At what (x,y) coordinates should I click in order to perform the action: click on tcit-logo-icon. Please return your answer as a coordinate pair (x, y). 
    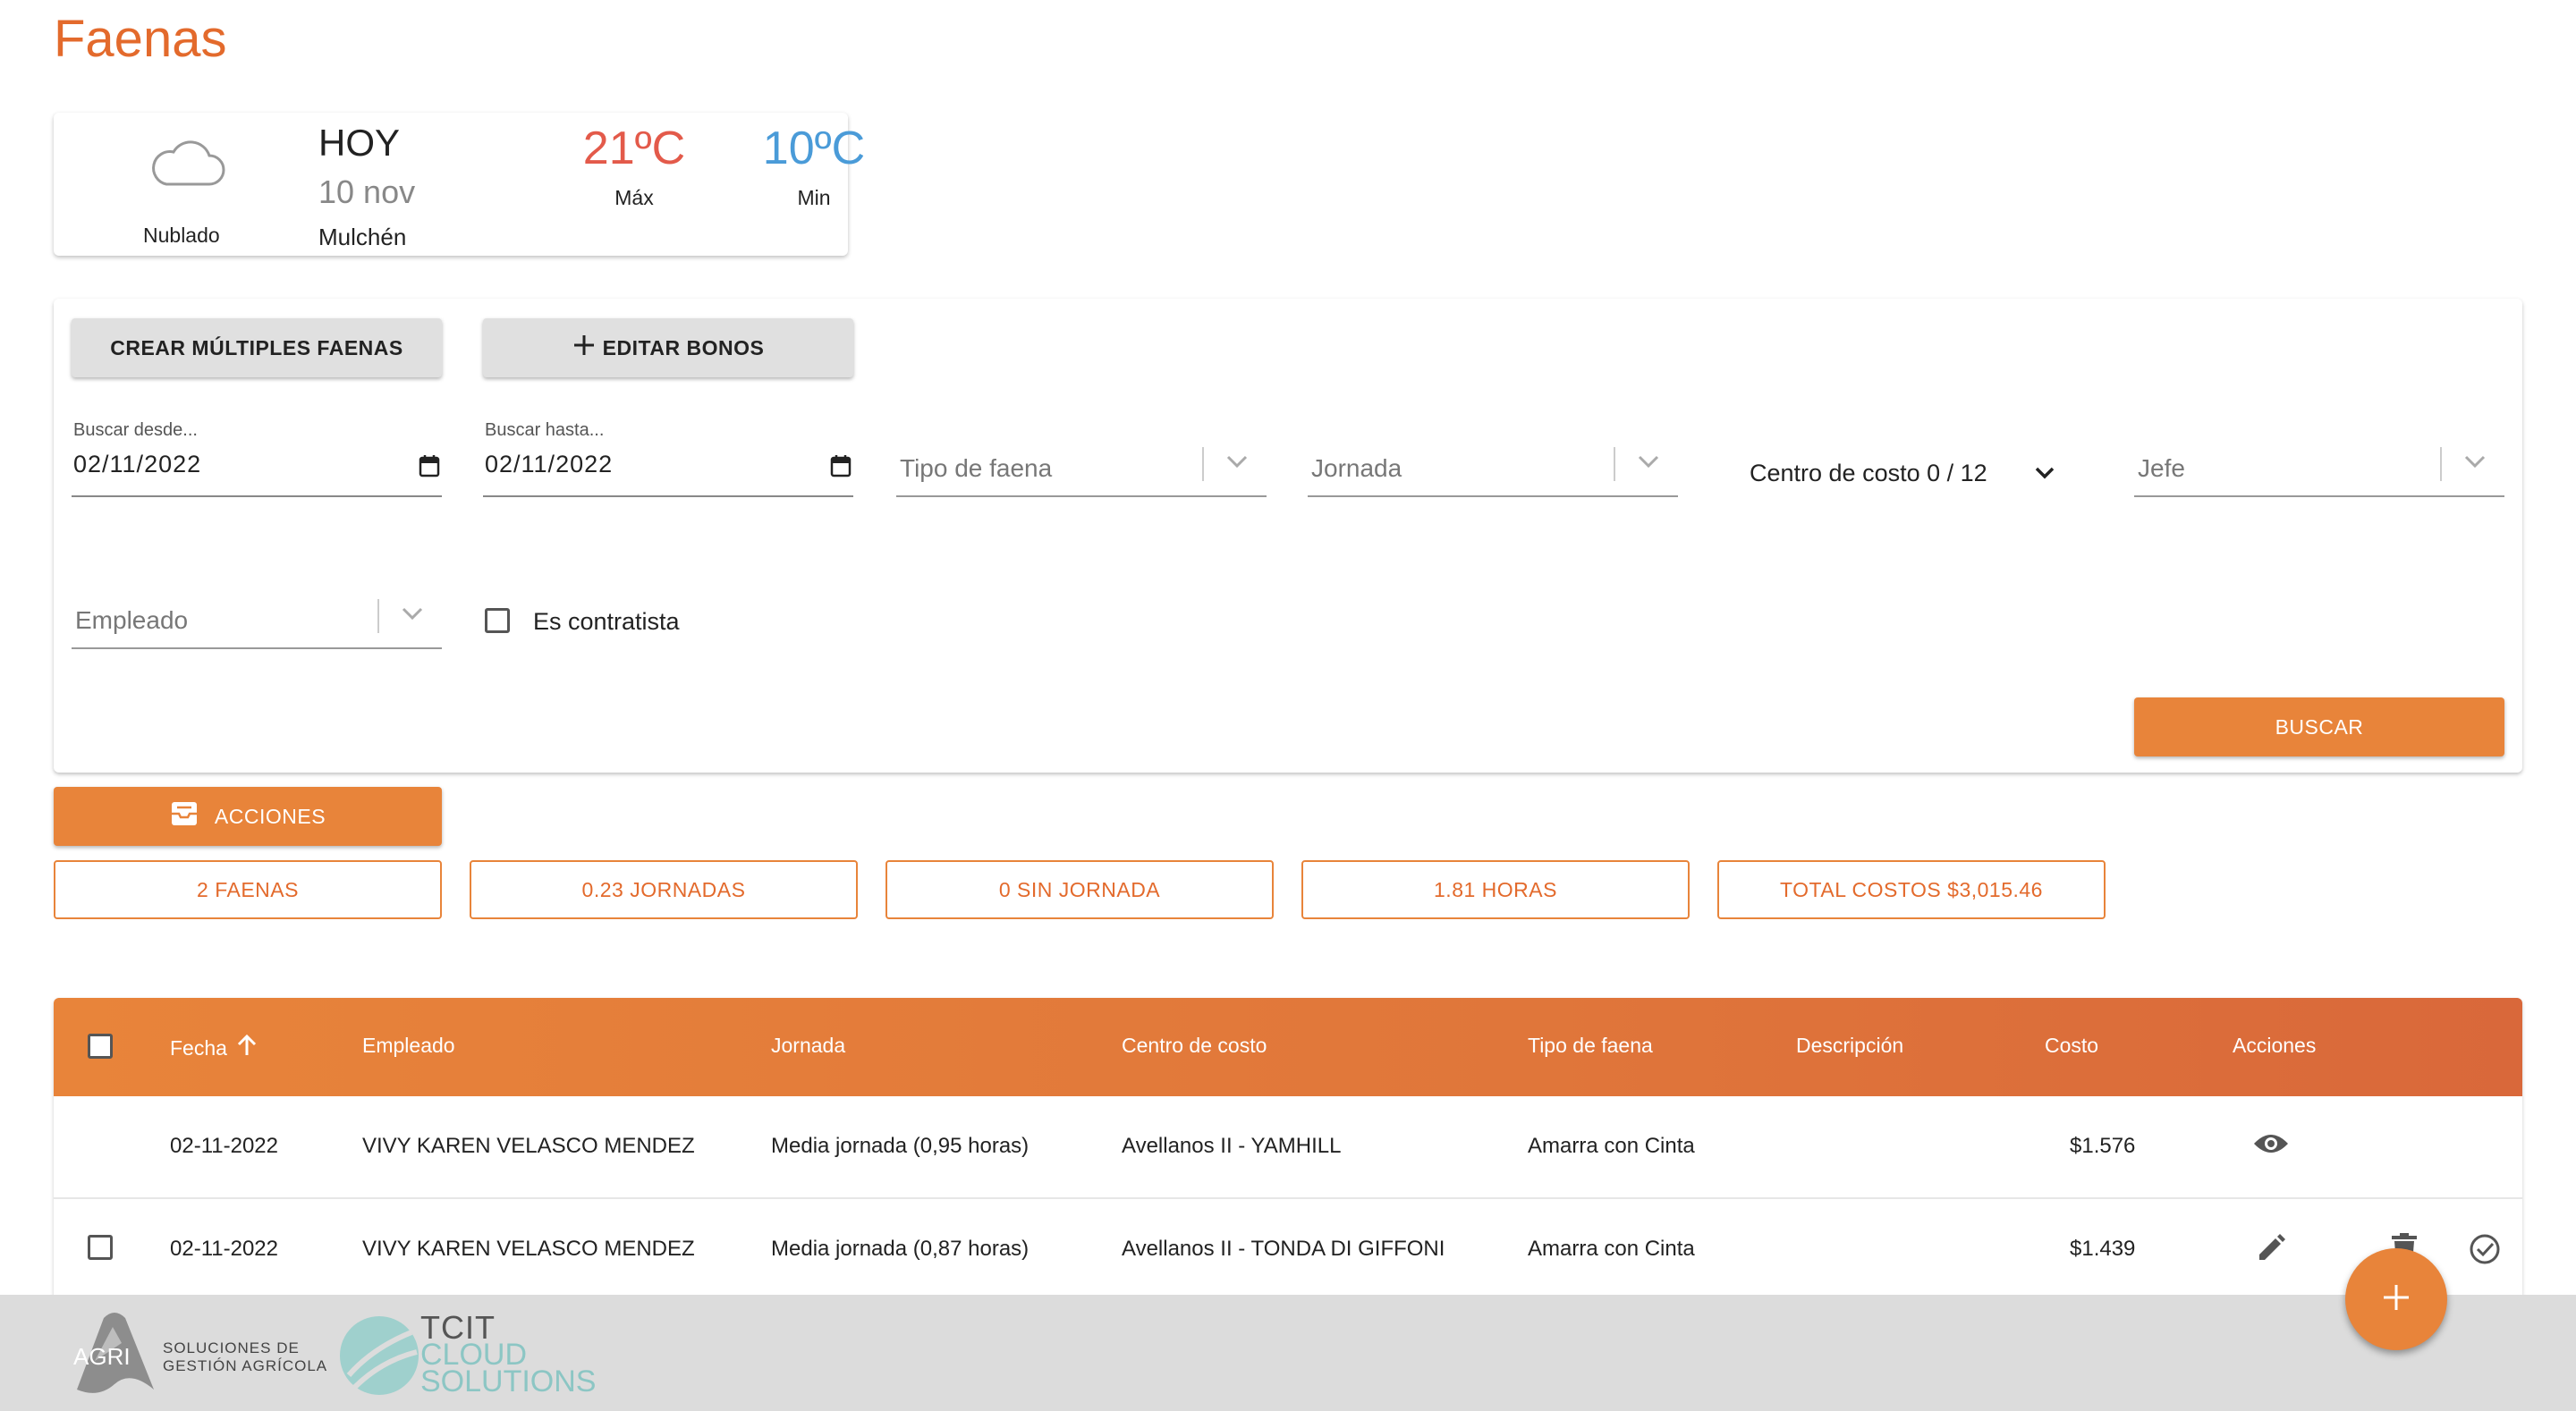
    Looking at the image, I should click on (379, 1358).